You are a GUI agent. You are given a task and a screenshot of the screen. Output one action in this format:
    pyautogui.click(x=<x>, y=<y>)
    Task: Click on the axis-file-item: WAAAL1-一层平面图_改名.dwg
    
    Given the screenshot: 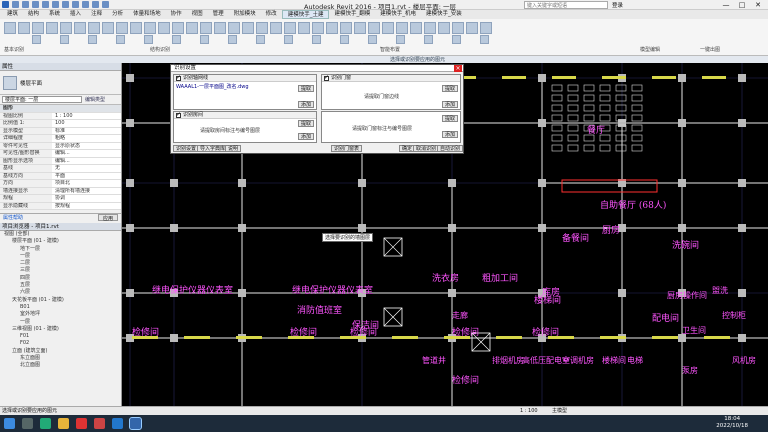 What is the action you would take?
    pyautogui.click(x=245, y=86)
    